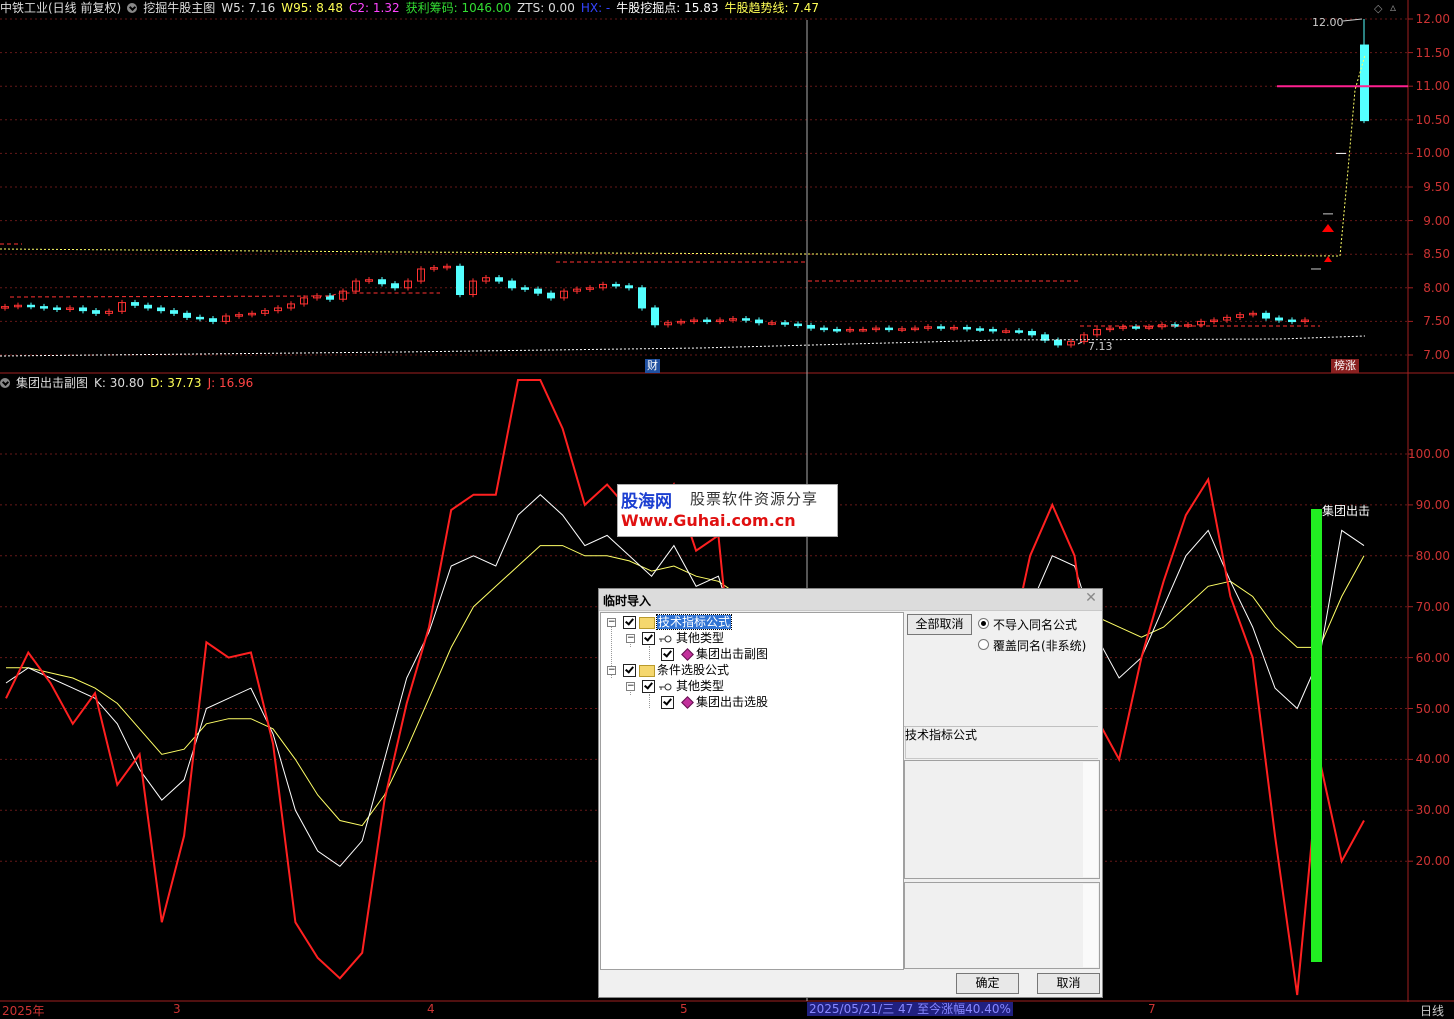 This screenshot has height=1019, width=1454. Describe the element at coordinates (1346, 511) in the screenshot. I see `signal-label: 集团出击` at that location.